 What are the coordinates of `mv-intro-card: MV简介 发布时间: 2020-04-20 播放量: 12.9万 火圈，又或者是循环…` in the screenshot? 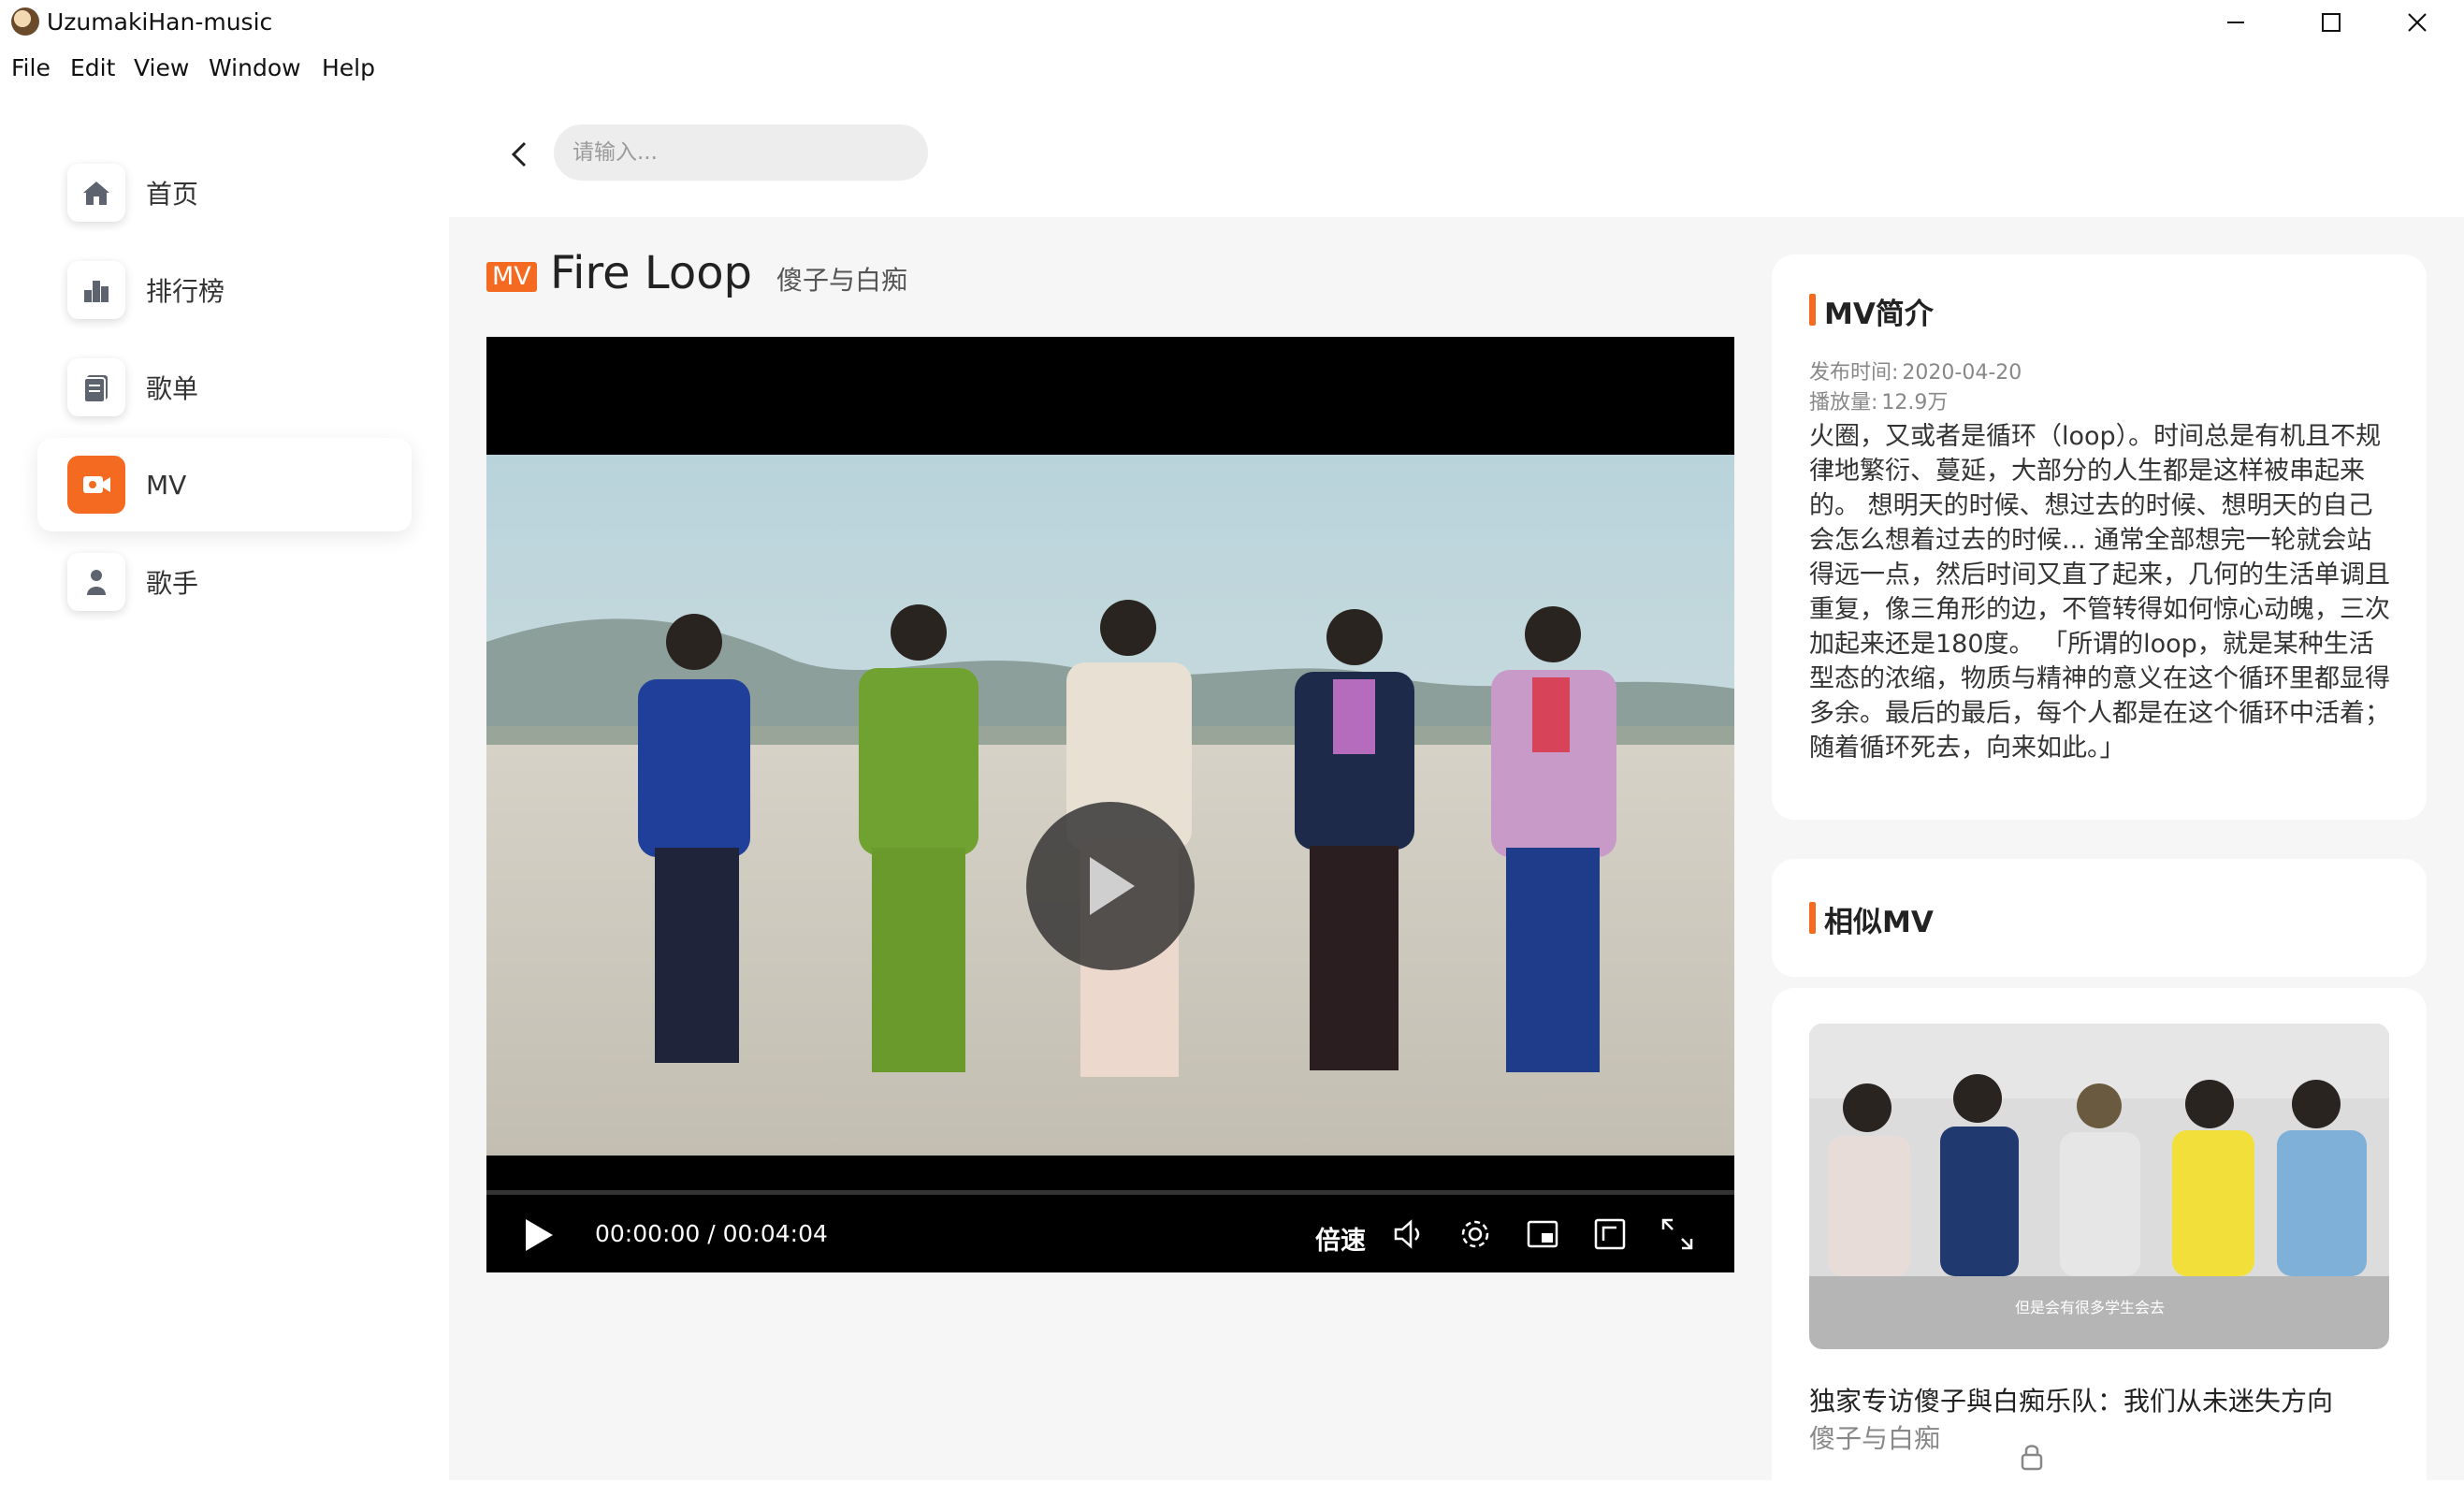 It's located at (2099, 537).